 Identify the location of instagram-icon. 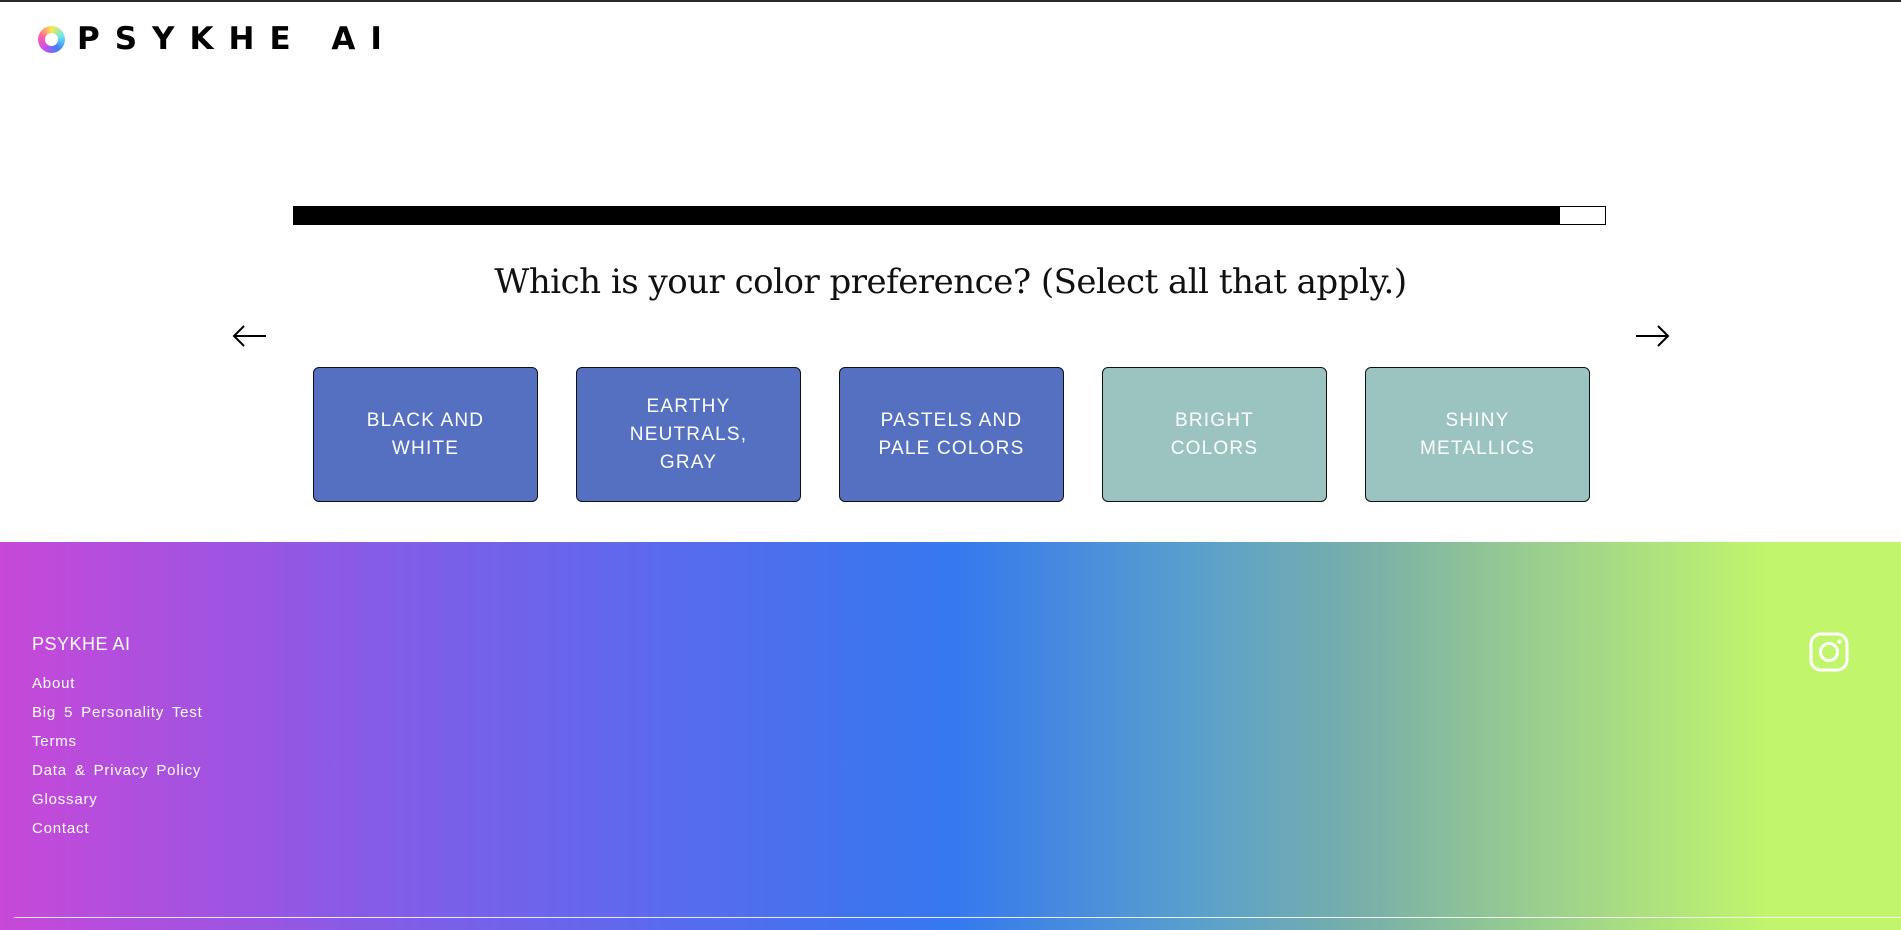
(1829, 652).